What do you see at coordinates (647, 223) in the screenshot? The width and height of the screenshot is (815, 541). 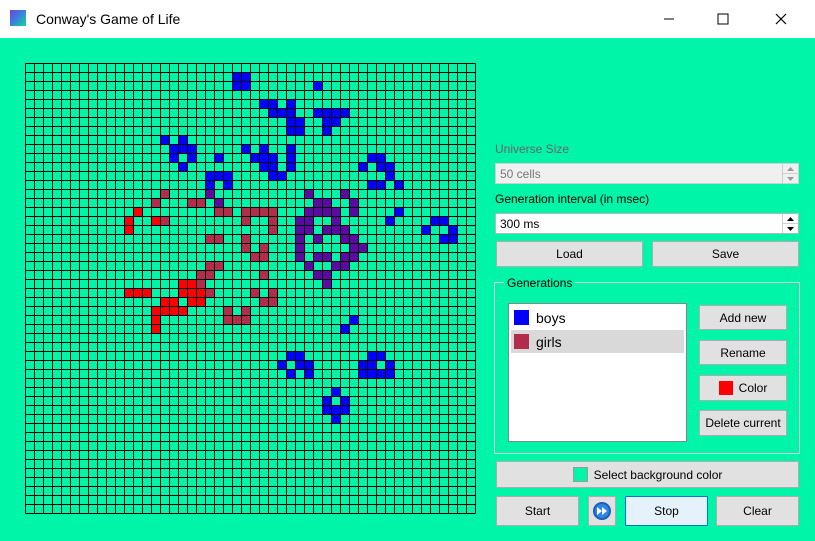 I see `interval-spinbox: 300 ms` at bounding box center [647, 223].